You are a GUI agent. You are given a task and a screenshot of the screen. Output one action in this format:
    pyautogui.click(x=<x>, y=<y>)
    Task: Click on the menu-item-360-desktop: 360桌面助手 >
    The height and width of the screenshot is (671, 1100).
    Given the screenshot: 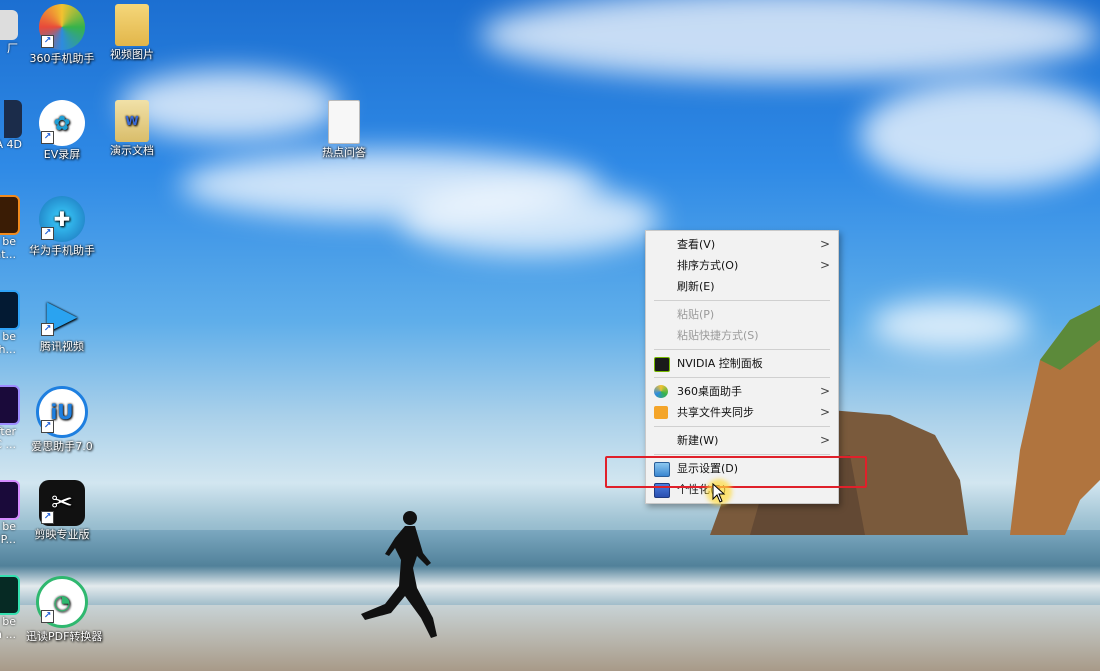 What is the action you would take?
    pyautogui.click(x=742, y=391)
    